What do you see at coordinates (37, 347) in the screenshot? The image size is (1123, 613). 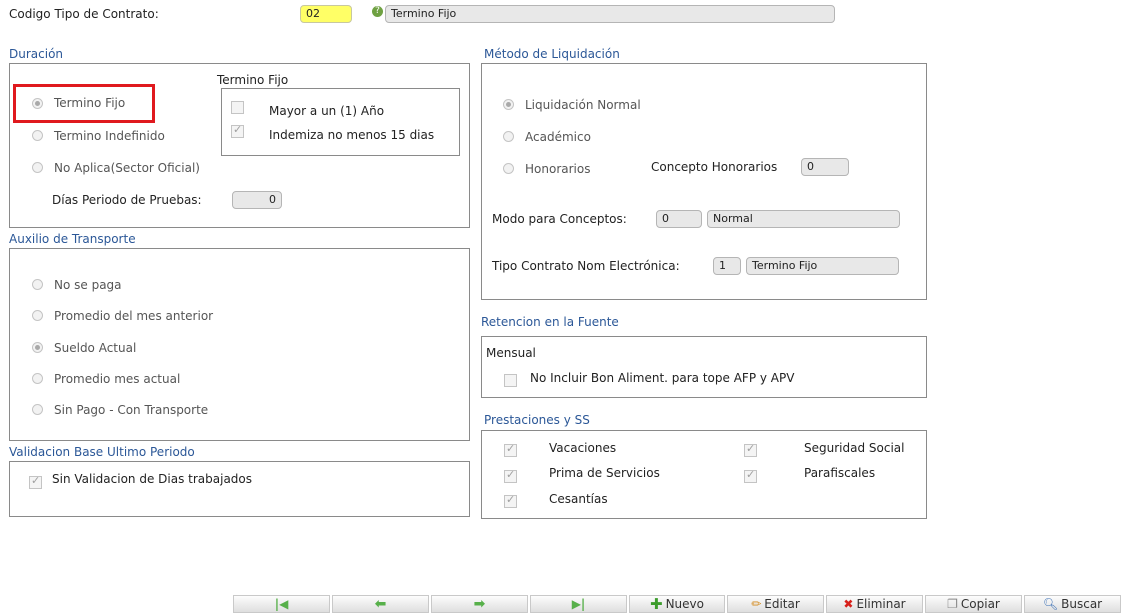 I see `radio-sueldo-actual` at bounding box center [37, 347].